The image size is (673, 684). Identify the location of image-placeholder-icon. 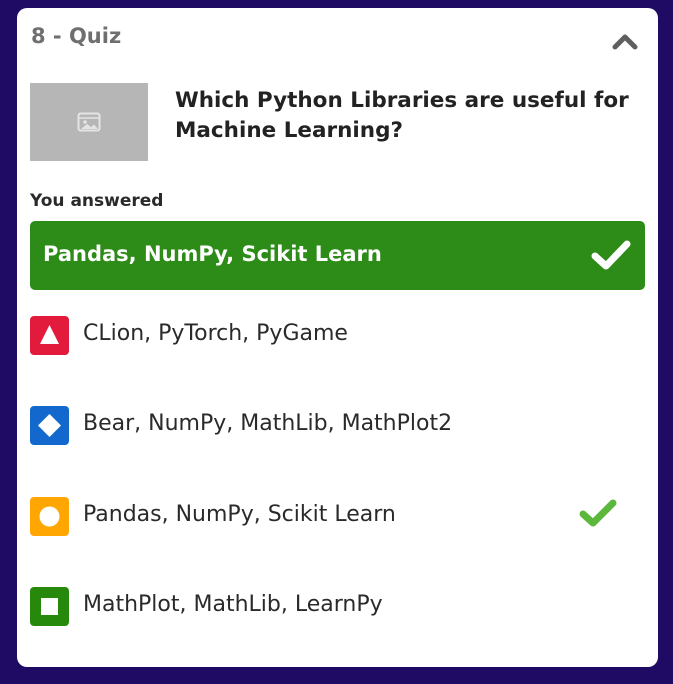
(89, 122).